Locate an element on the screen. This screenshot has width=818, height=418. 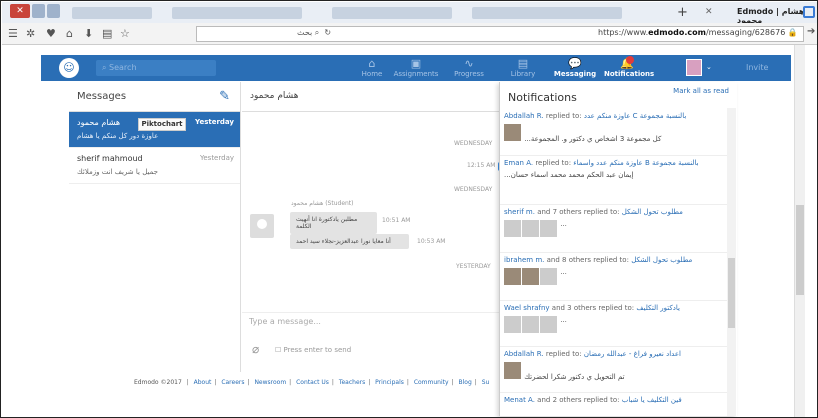
piktochart-image: Piktochart is located at coordinates (162, 124).